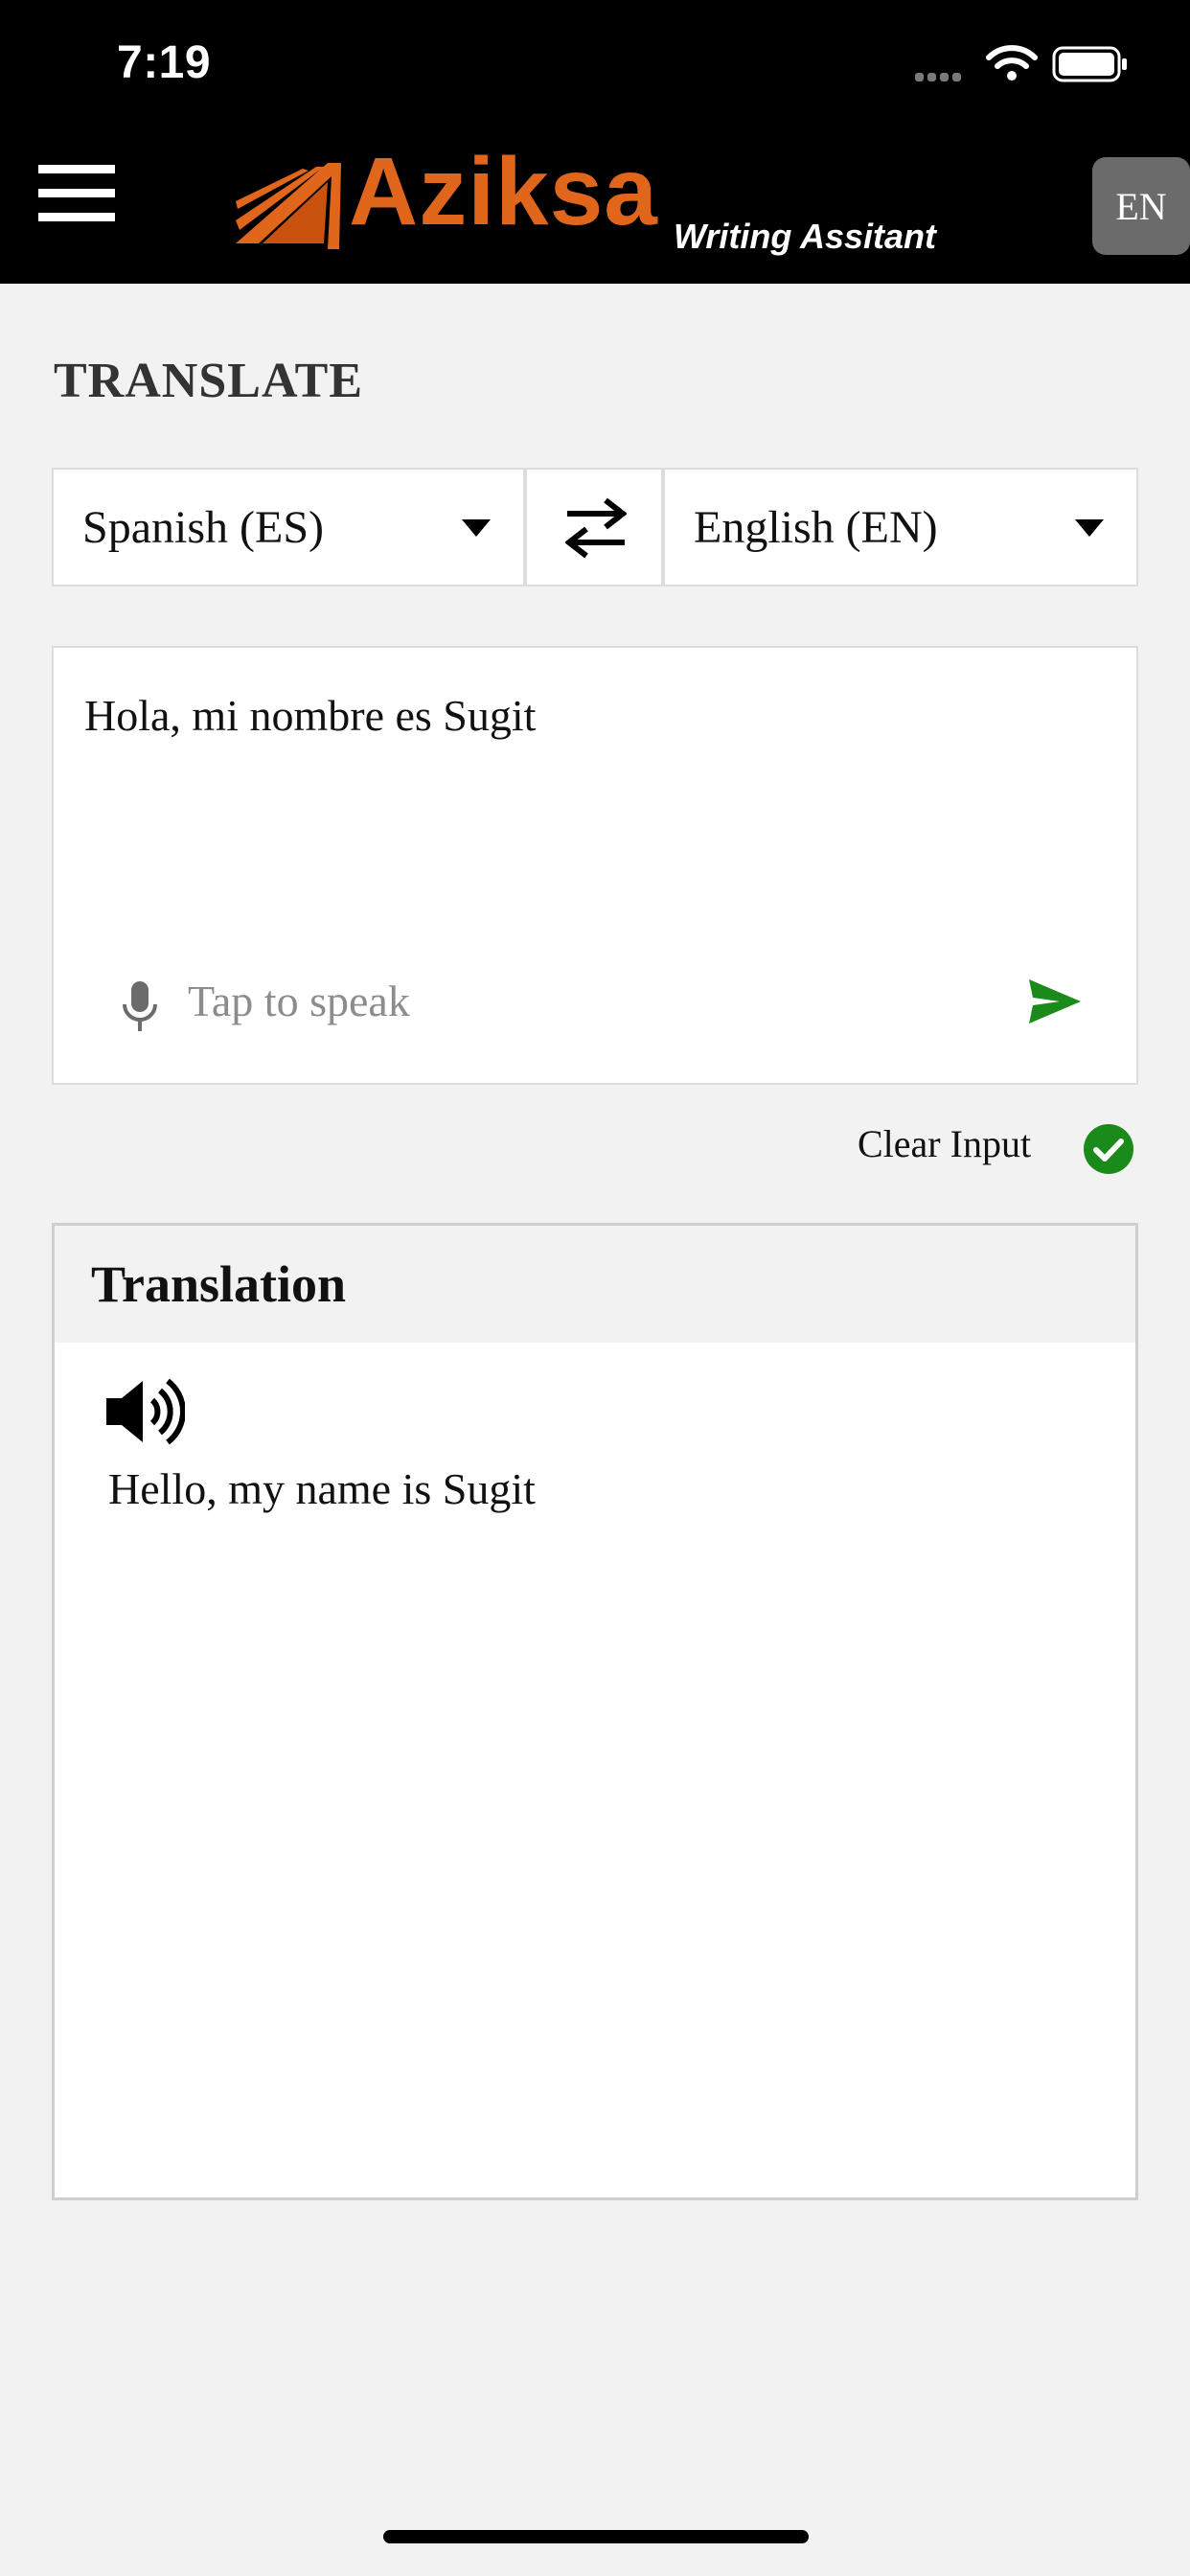 The height and width of the screenshot is (2576, 1190). I want to click on translation-result-text: Hello, my name is Sugit, so click(322, 1488).